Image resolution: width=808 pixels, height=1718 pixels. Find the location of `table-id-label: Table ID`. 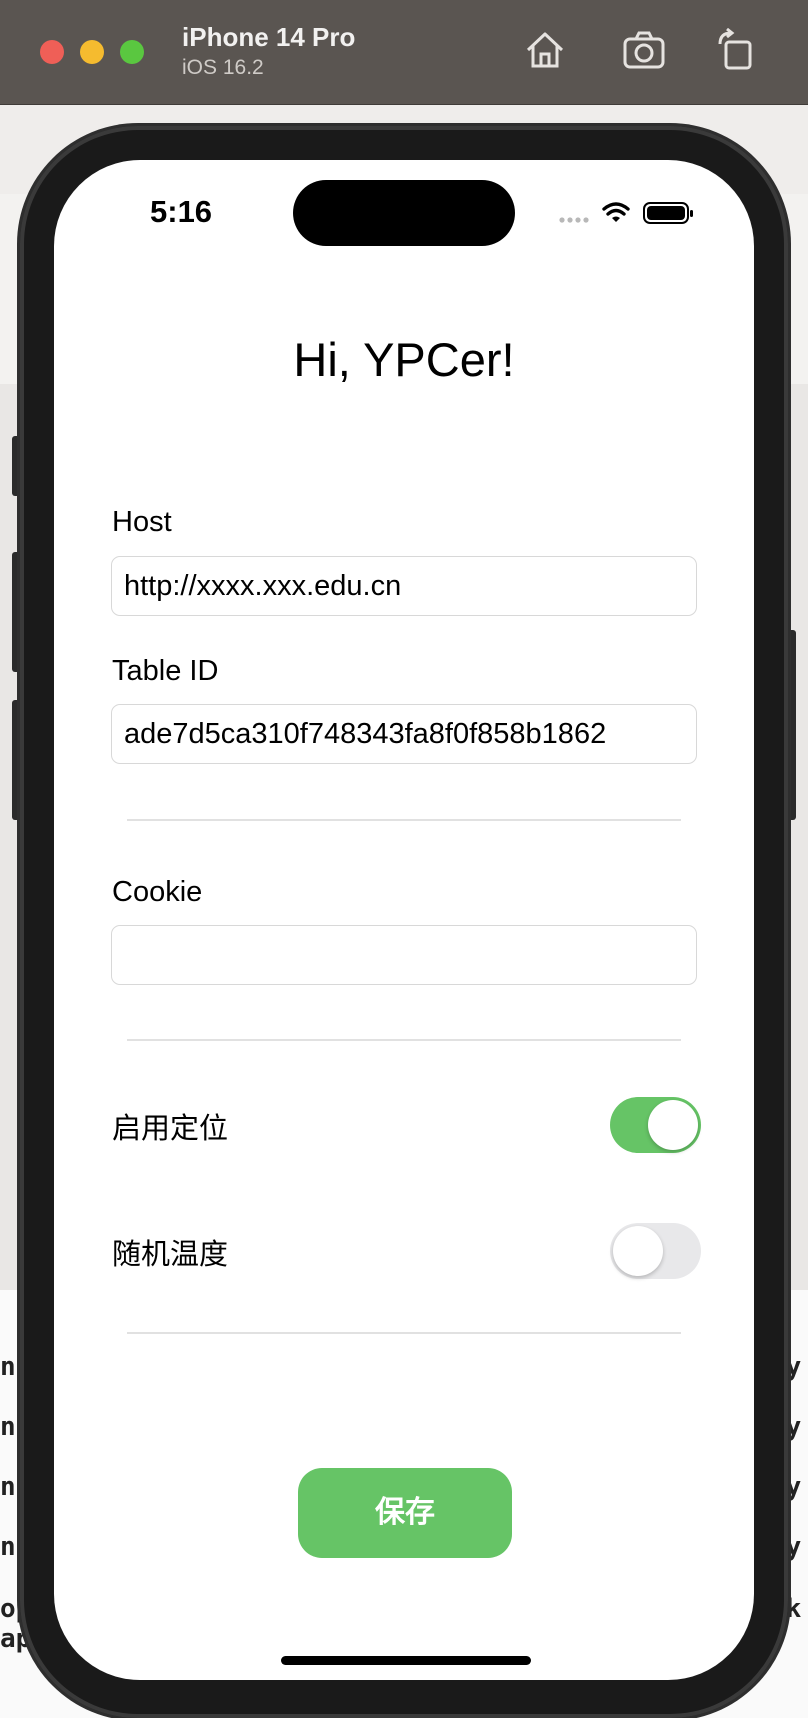

table-id-label: Table ID is located at coordinates (165, 671).